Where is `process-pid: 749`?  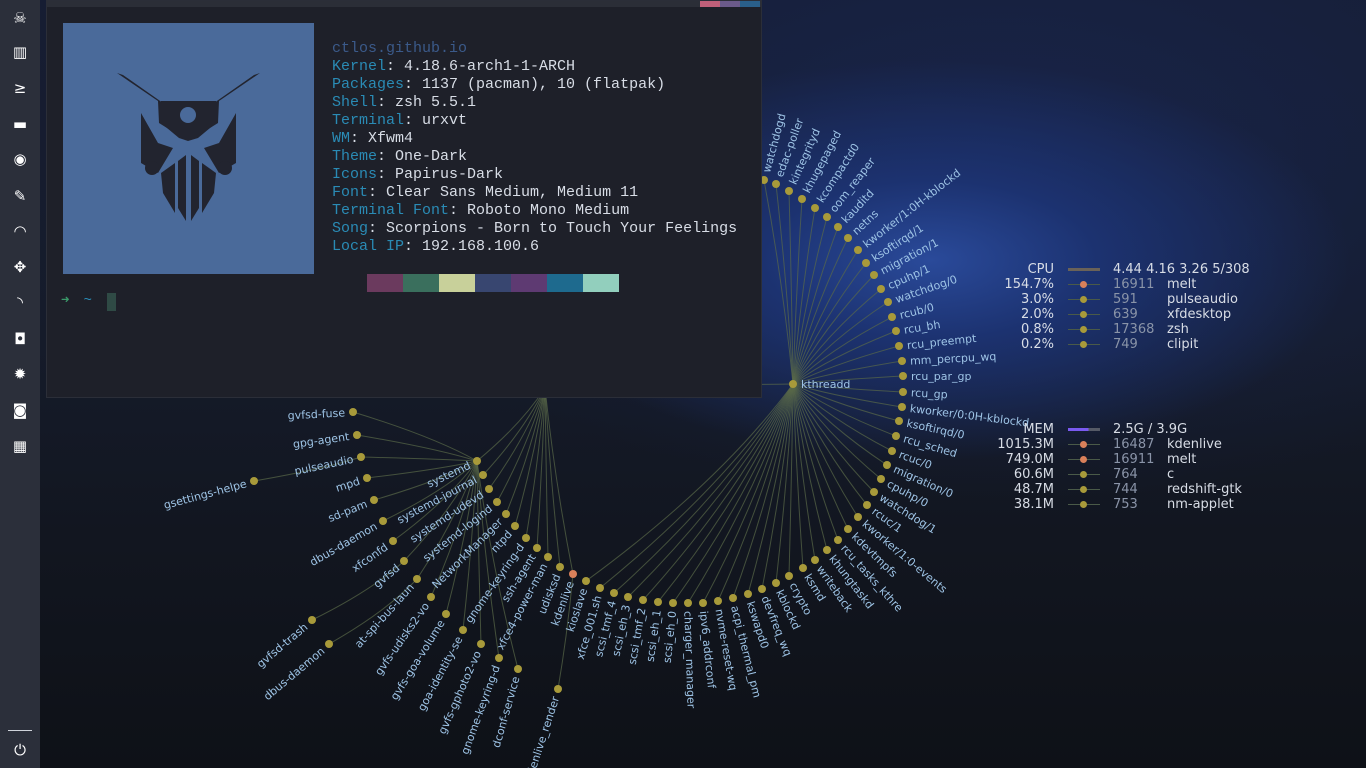
process-pid: 749 is located at coordinates (1125, 344).